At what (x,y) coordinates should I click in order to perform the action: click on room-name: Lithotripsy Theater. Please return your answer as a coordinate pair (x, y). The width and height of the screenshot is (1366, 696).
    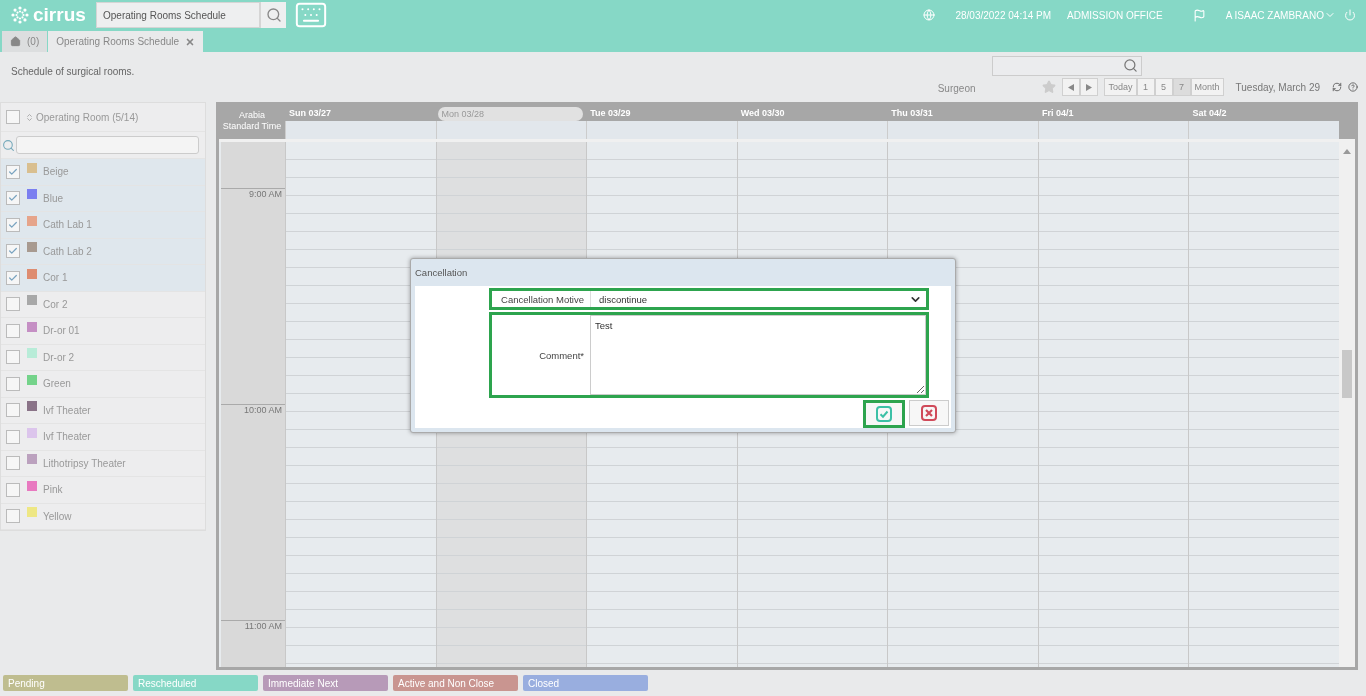
    Looking at the image, I should click on (84, 463).